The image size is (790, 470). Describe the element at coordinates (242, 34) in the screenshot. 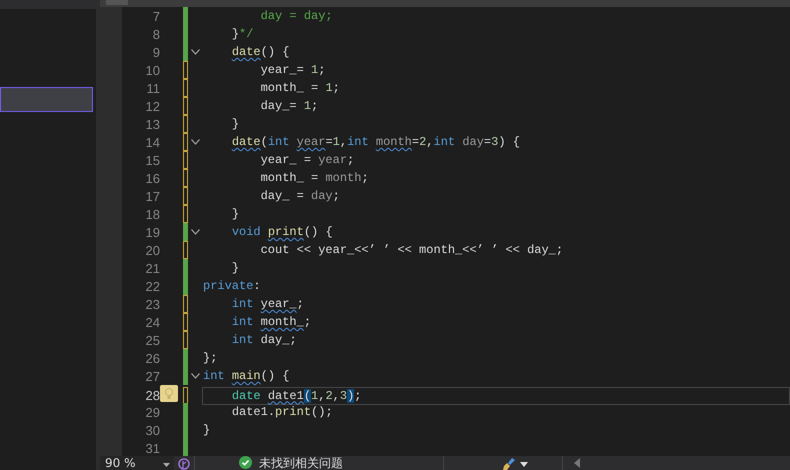

I see `code-line: }*/` at that location.